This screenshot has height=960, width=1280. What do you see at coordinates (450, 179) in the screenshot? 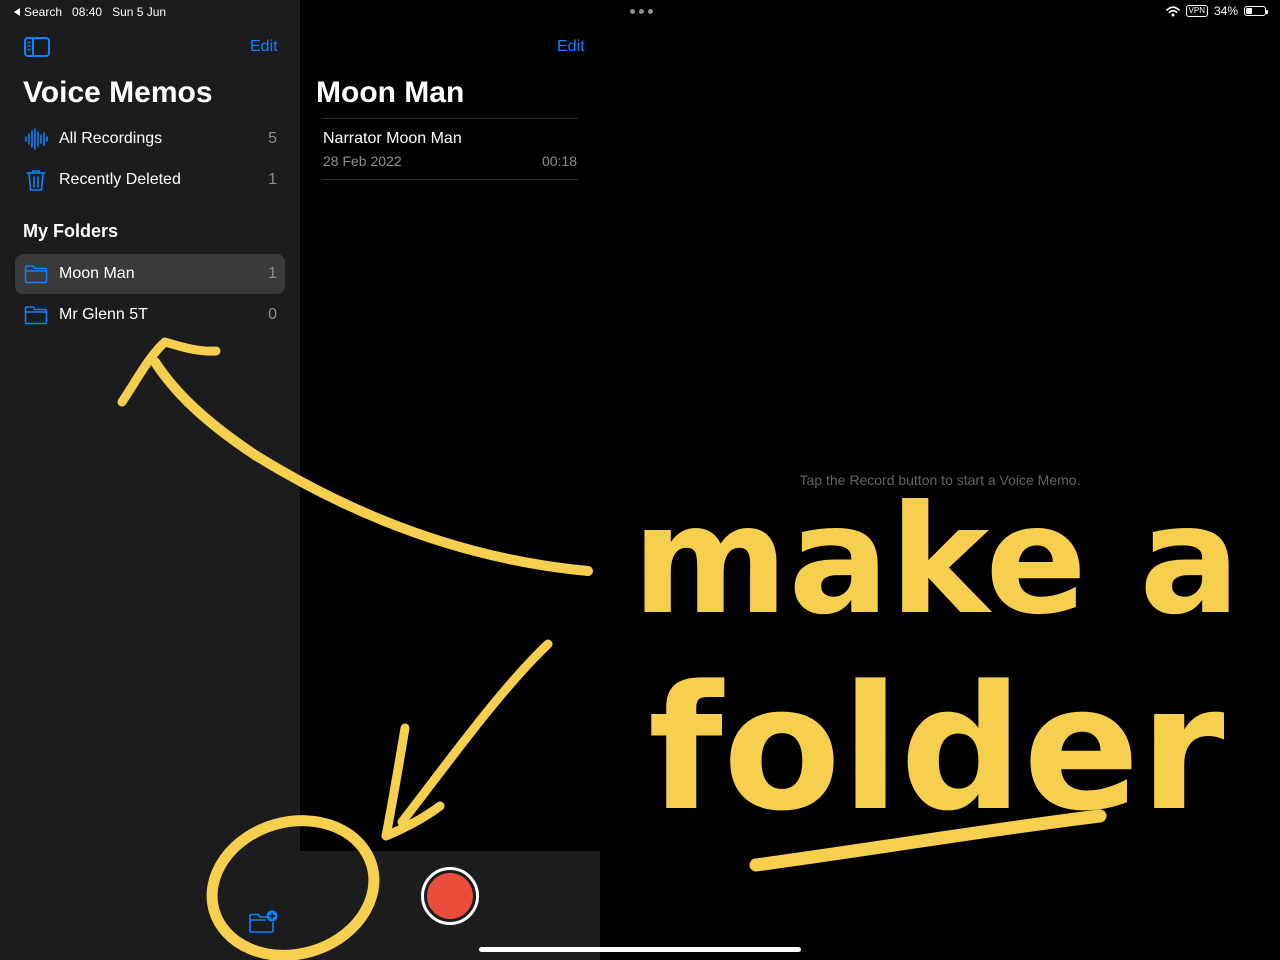
I see `list-divider` at bounding box center [450, 179].